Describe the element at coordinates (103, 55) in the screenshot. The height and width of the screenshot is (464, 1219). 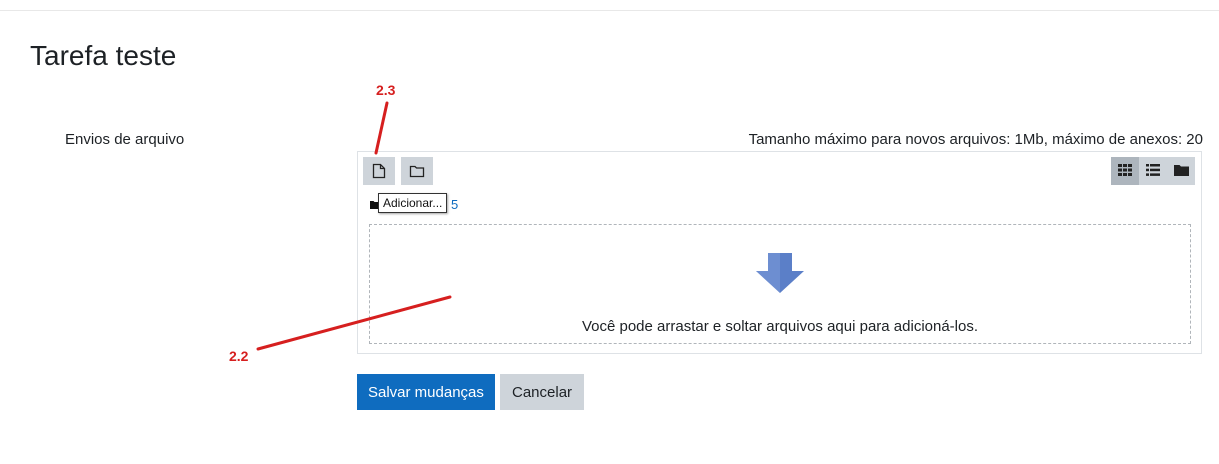
I see `page-title: Tarefa teste` at that location.